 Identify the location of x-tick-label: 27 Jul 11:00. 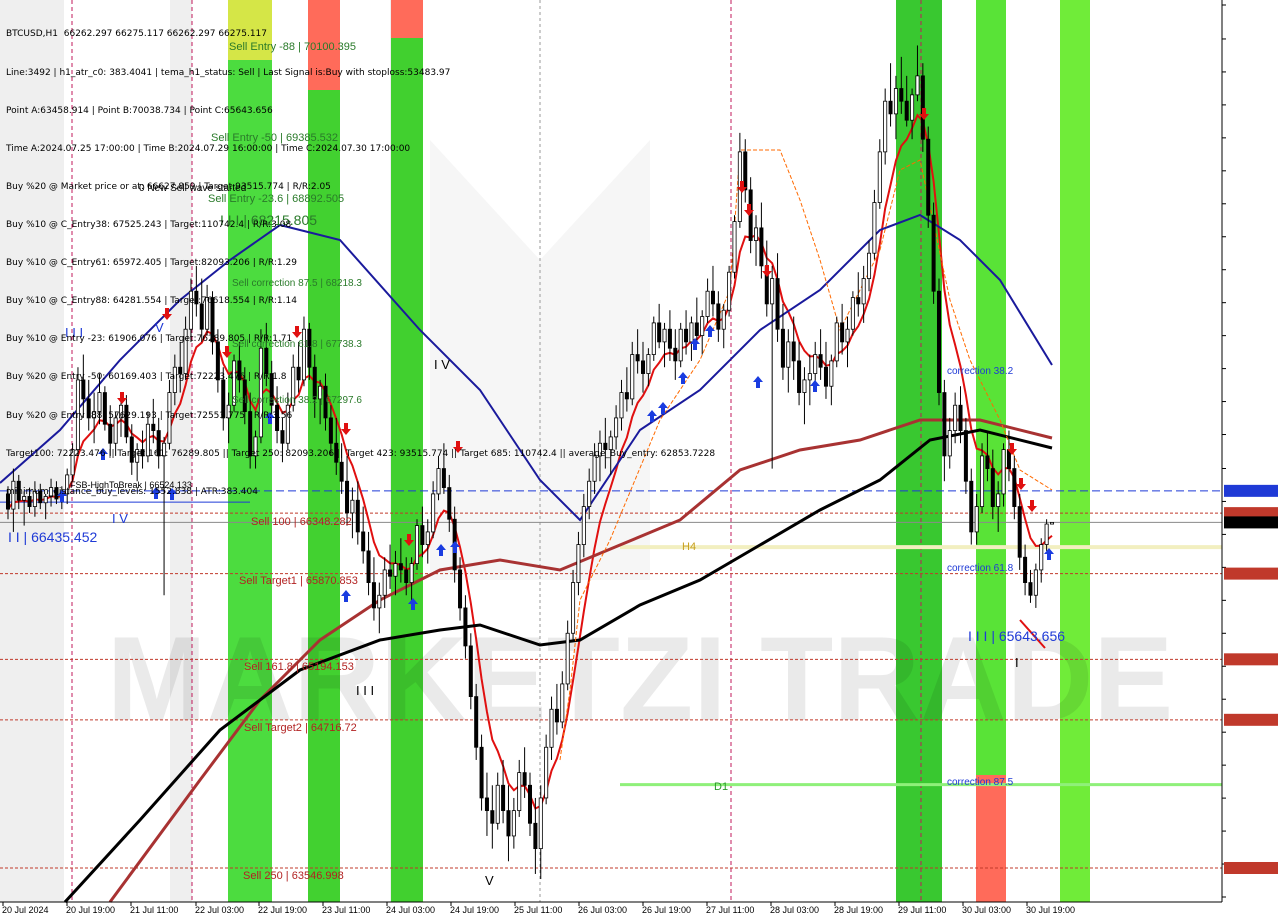
(730, 910).